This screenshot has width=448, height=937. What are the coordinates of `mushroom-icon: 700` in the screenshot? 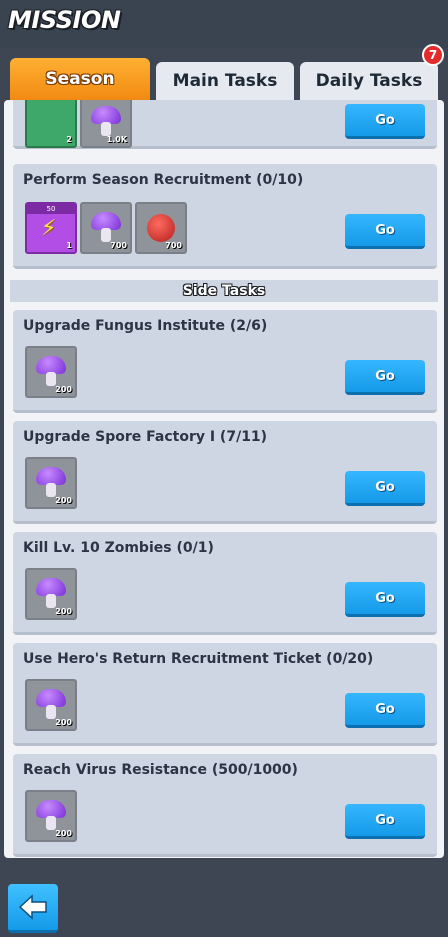 It's located at (106, 228).